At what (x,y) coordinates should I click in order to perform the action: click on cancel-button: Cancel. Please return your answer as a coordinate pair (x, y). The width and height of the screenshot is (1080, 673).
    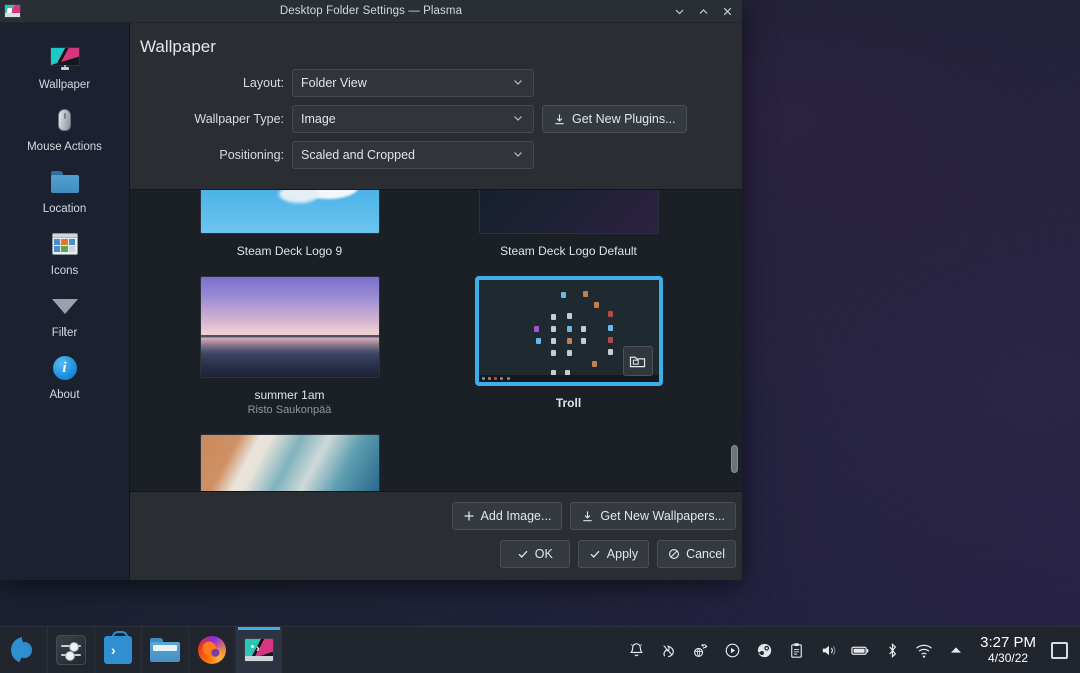
    Looking at the image, I should click on (696, 554).